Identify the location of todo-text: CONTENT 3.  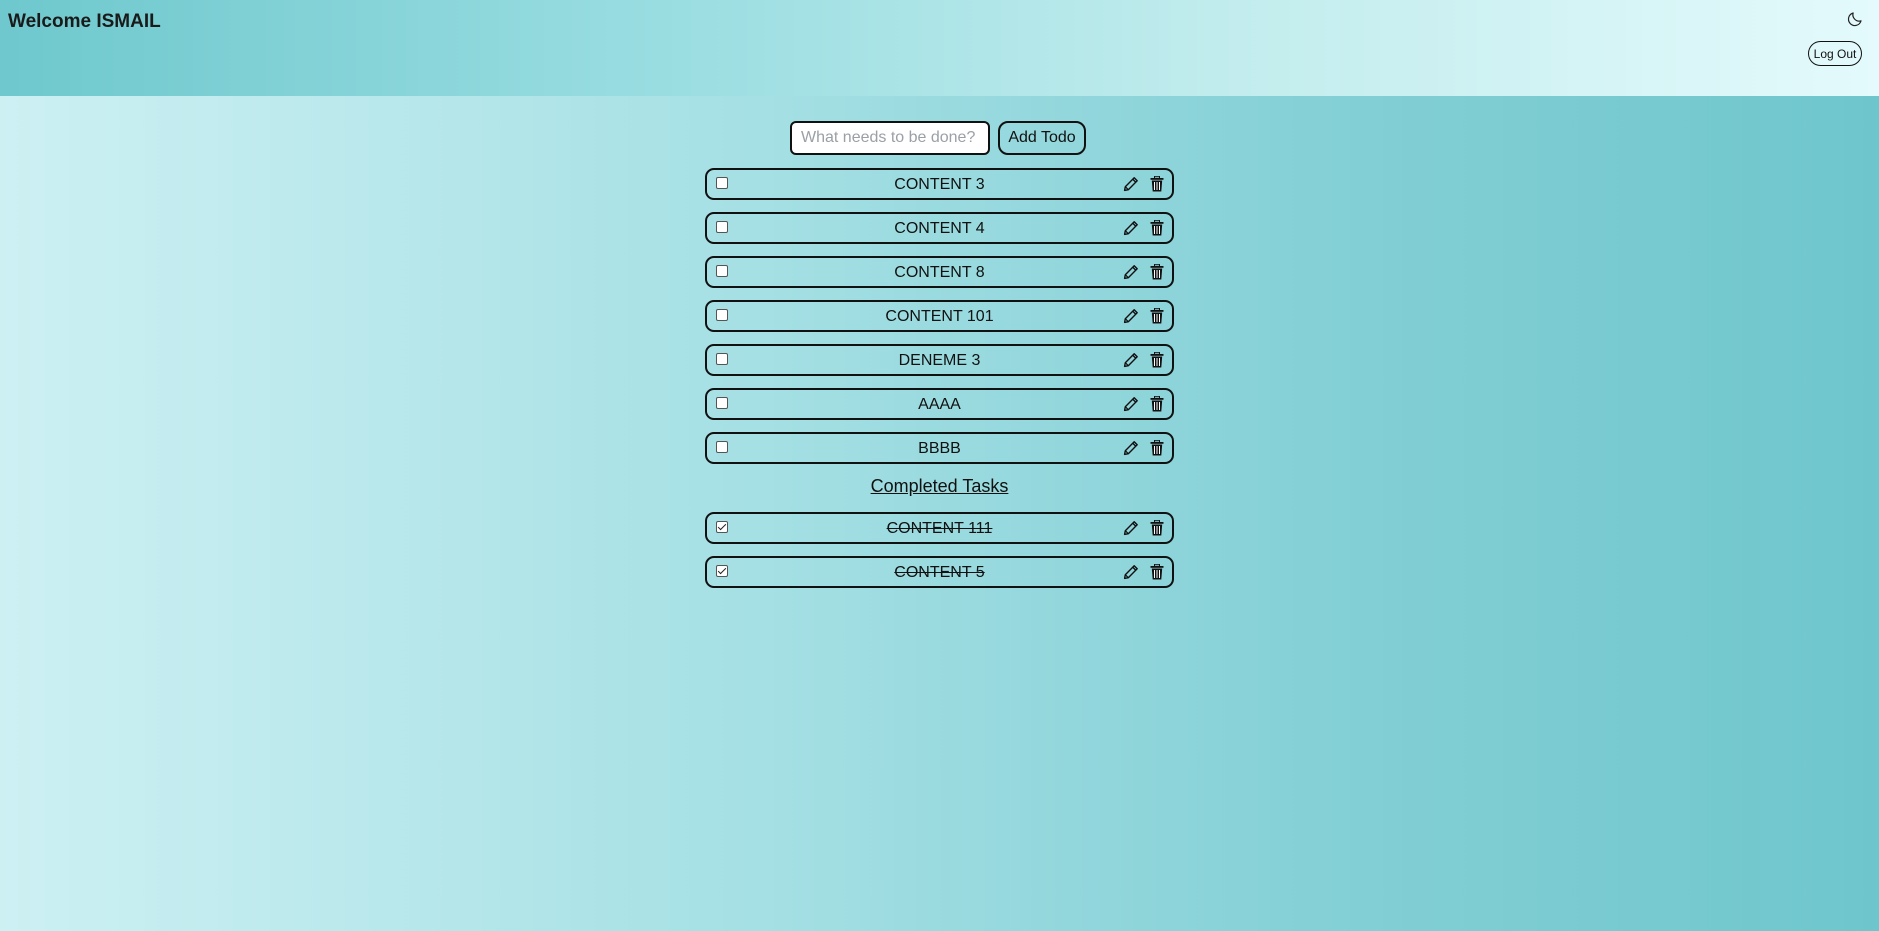
(939, 184).